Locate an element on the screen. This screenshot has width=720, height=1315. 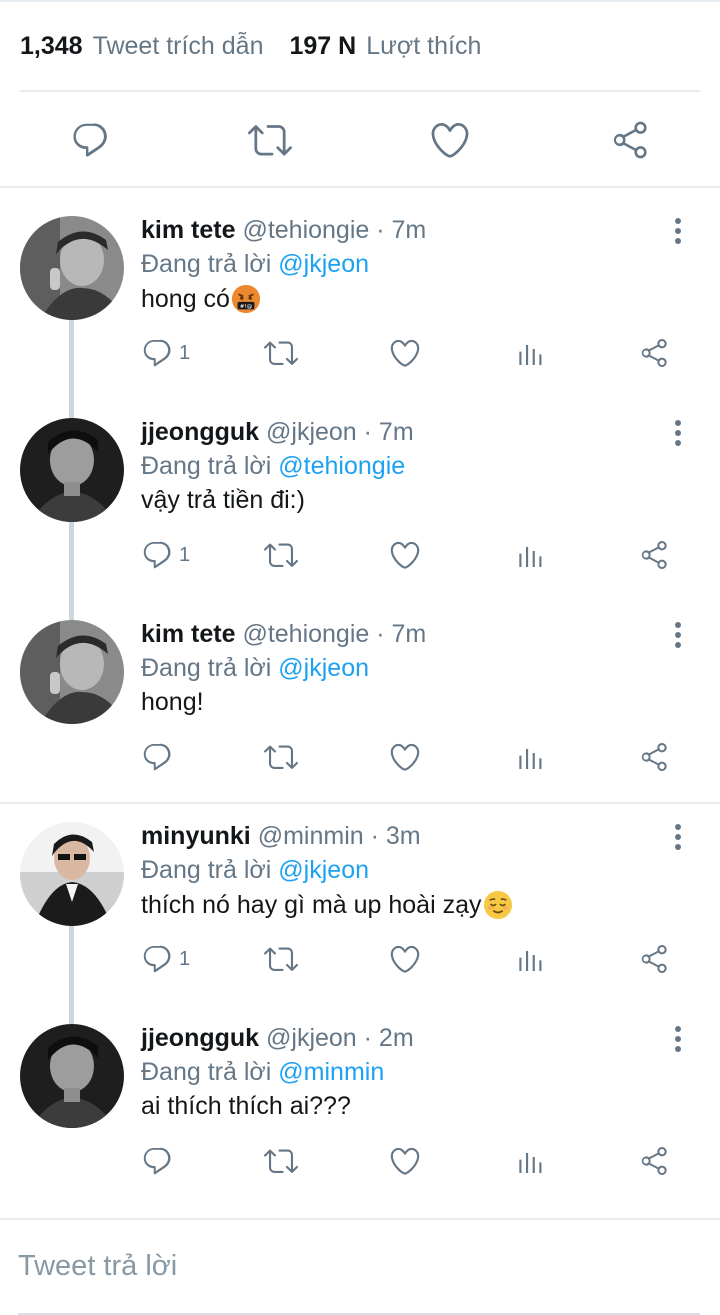
tweet-text-content: vậy trả tiền đi:) is located at coordinates (223, 500).